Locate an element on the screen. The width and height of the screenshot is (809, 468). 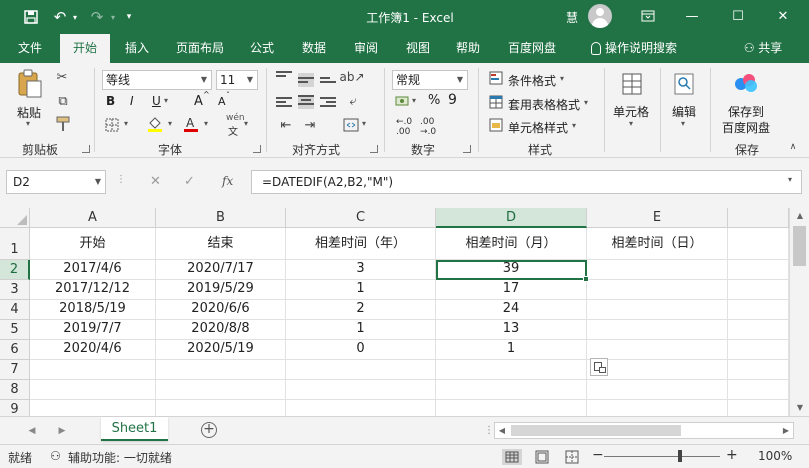
prev-sheet-icon: ◀ is located at coordinates (32, 431).